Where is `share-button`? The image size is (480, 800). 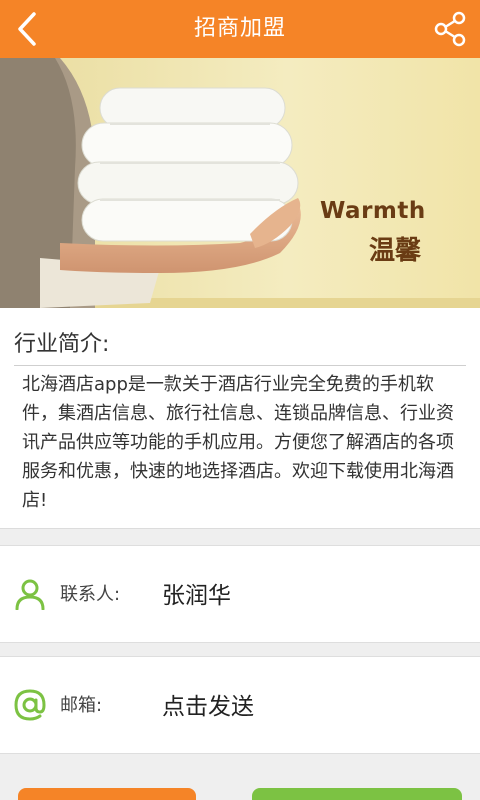 share-button is located at coordinates (450, 29).